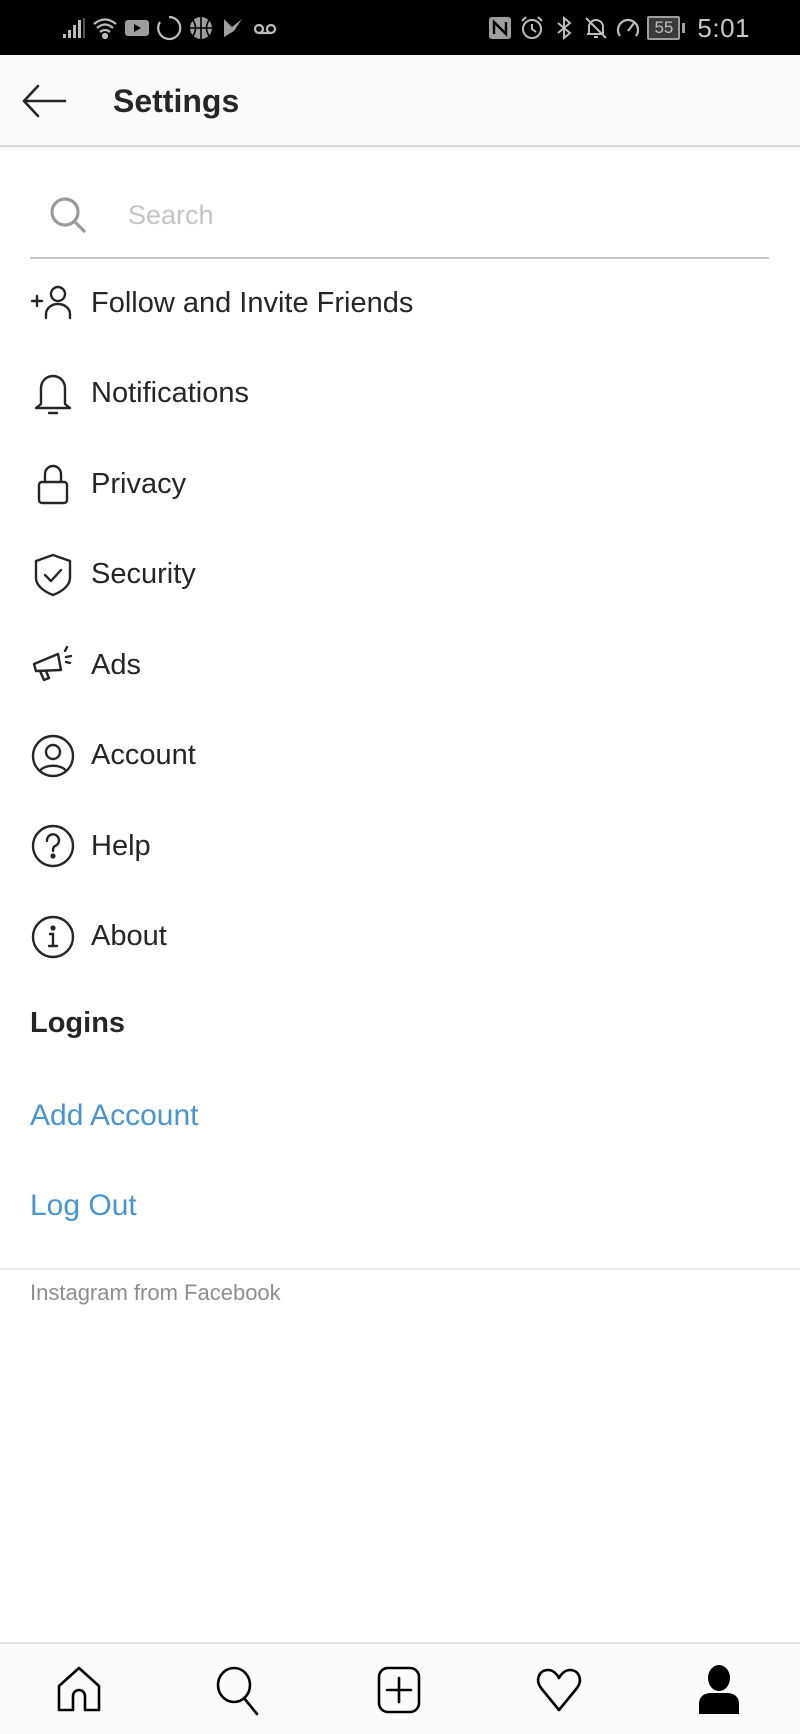 The height and width of the screenshot is (1734, 800). I want to click on log-out-button: Log Out, so click(83, 1206).